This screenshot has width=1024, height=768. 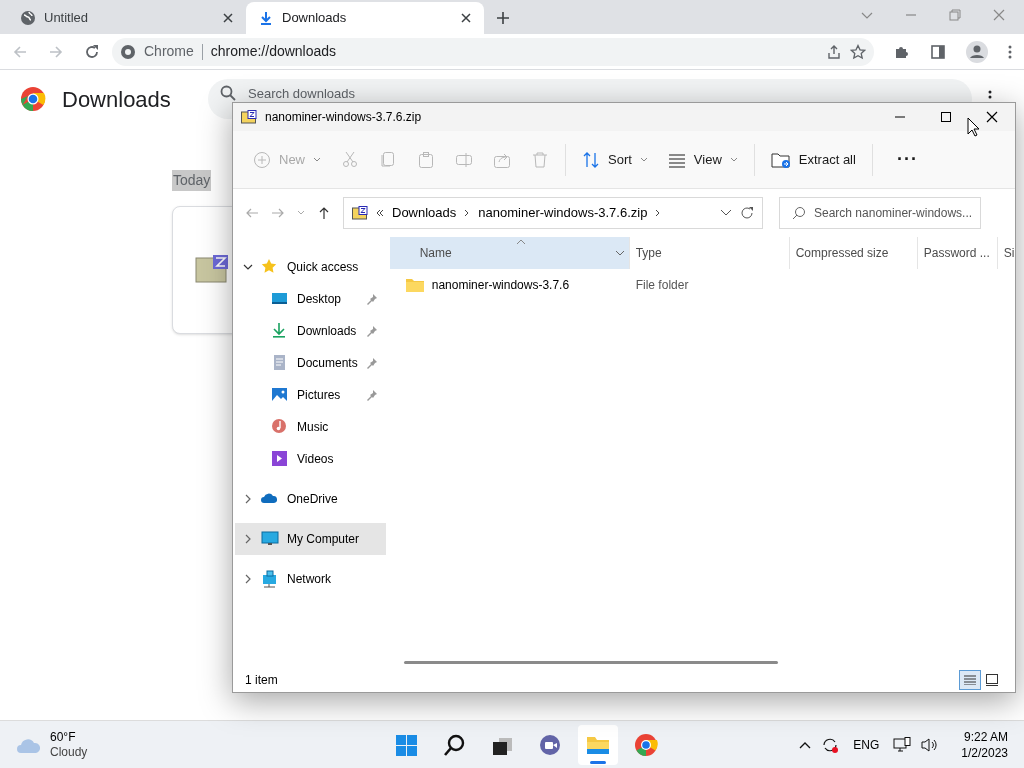 What do you see at coordinates (310, 539) in the screenshot?
I see `nav-item: My Computer` at bounding box center [310, 539].